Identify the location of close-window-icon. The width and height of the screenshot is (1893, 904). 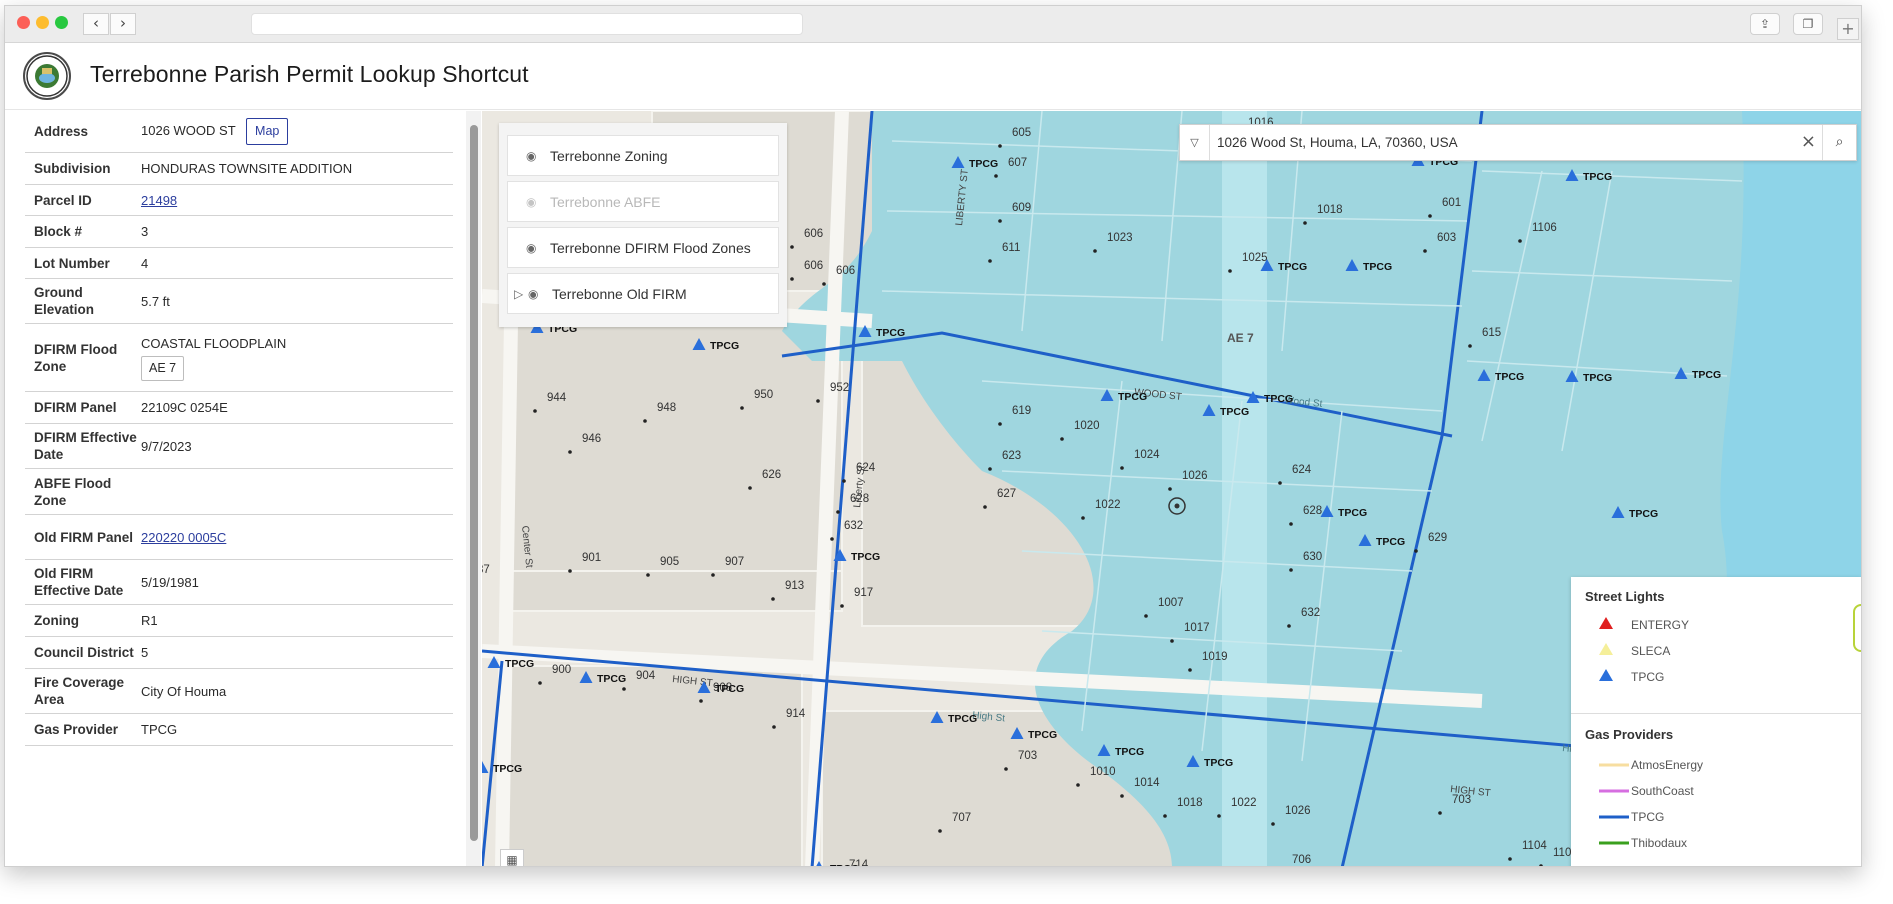
(23, 22).